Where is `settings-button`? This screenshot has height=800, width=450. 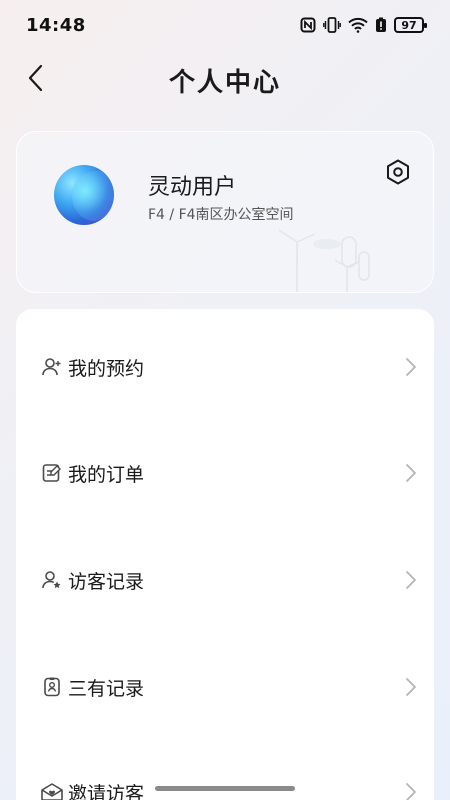
settings-button is located at coordinates (398, 174).